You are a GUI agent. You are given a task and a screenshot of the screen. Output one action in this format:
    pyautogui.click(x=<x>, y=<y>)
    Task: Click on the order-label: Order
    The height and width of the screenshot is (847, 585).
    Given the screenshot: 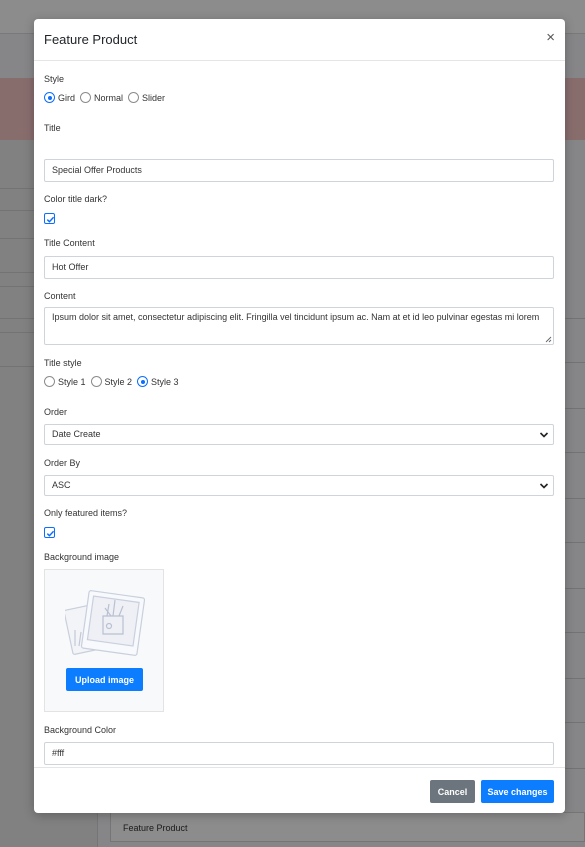 What is the action you would take?
    pyautogui.click(x=56, y=412)
    